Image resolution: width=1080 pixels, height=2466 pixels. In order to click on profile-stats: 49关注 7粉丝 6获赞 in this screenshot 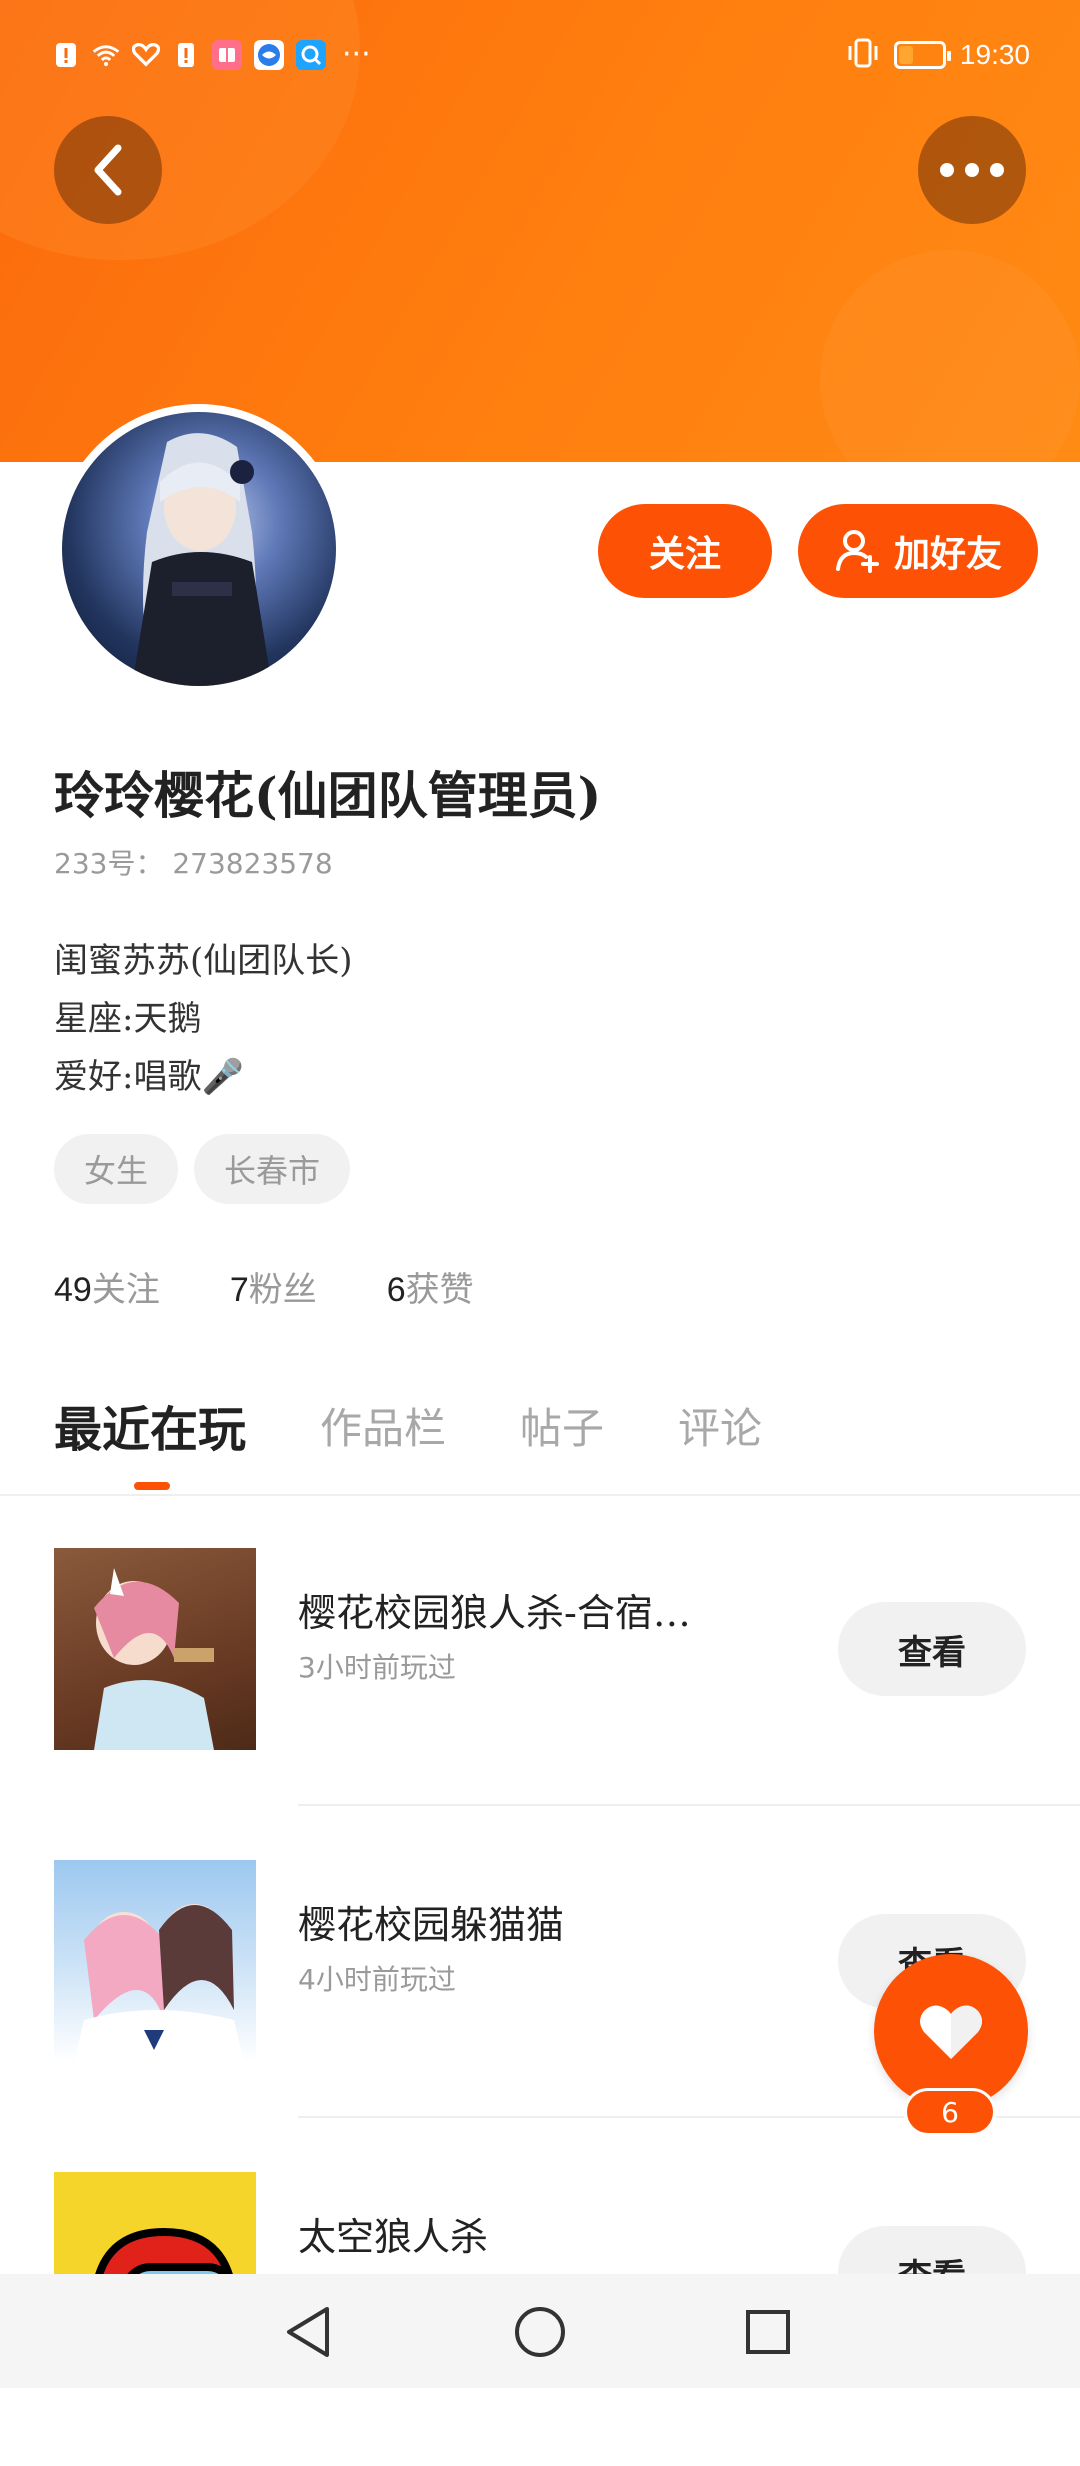, I will do `click(264, 1286)`.